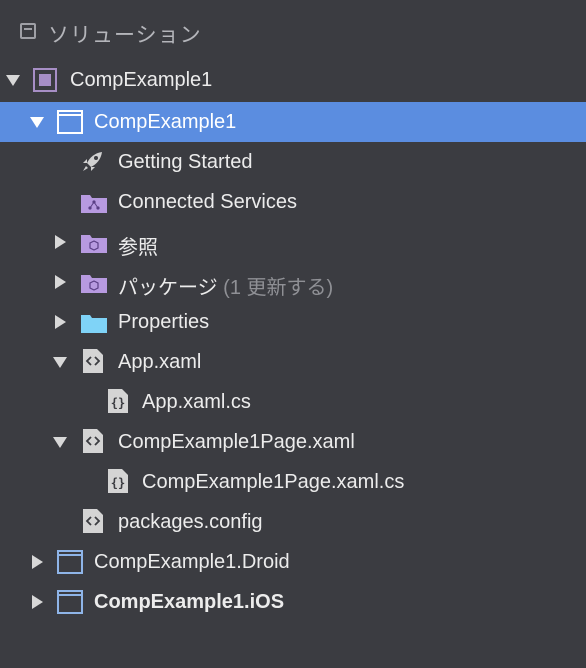 The width and height of the screenshot is (586, 668). Describe the element at coordinates (94, 521) in the screenshot. I see `config-file-icon` at that location.